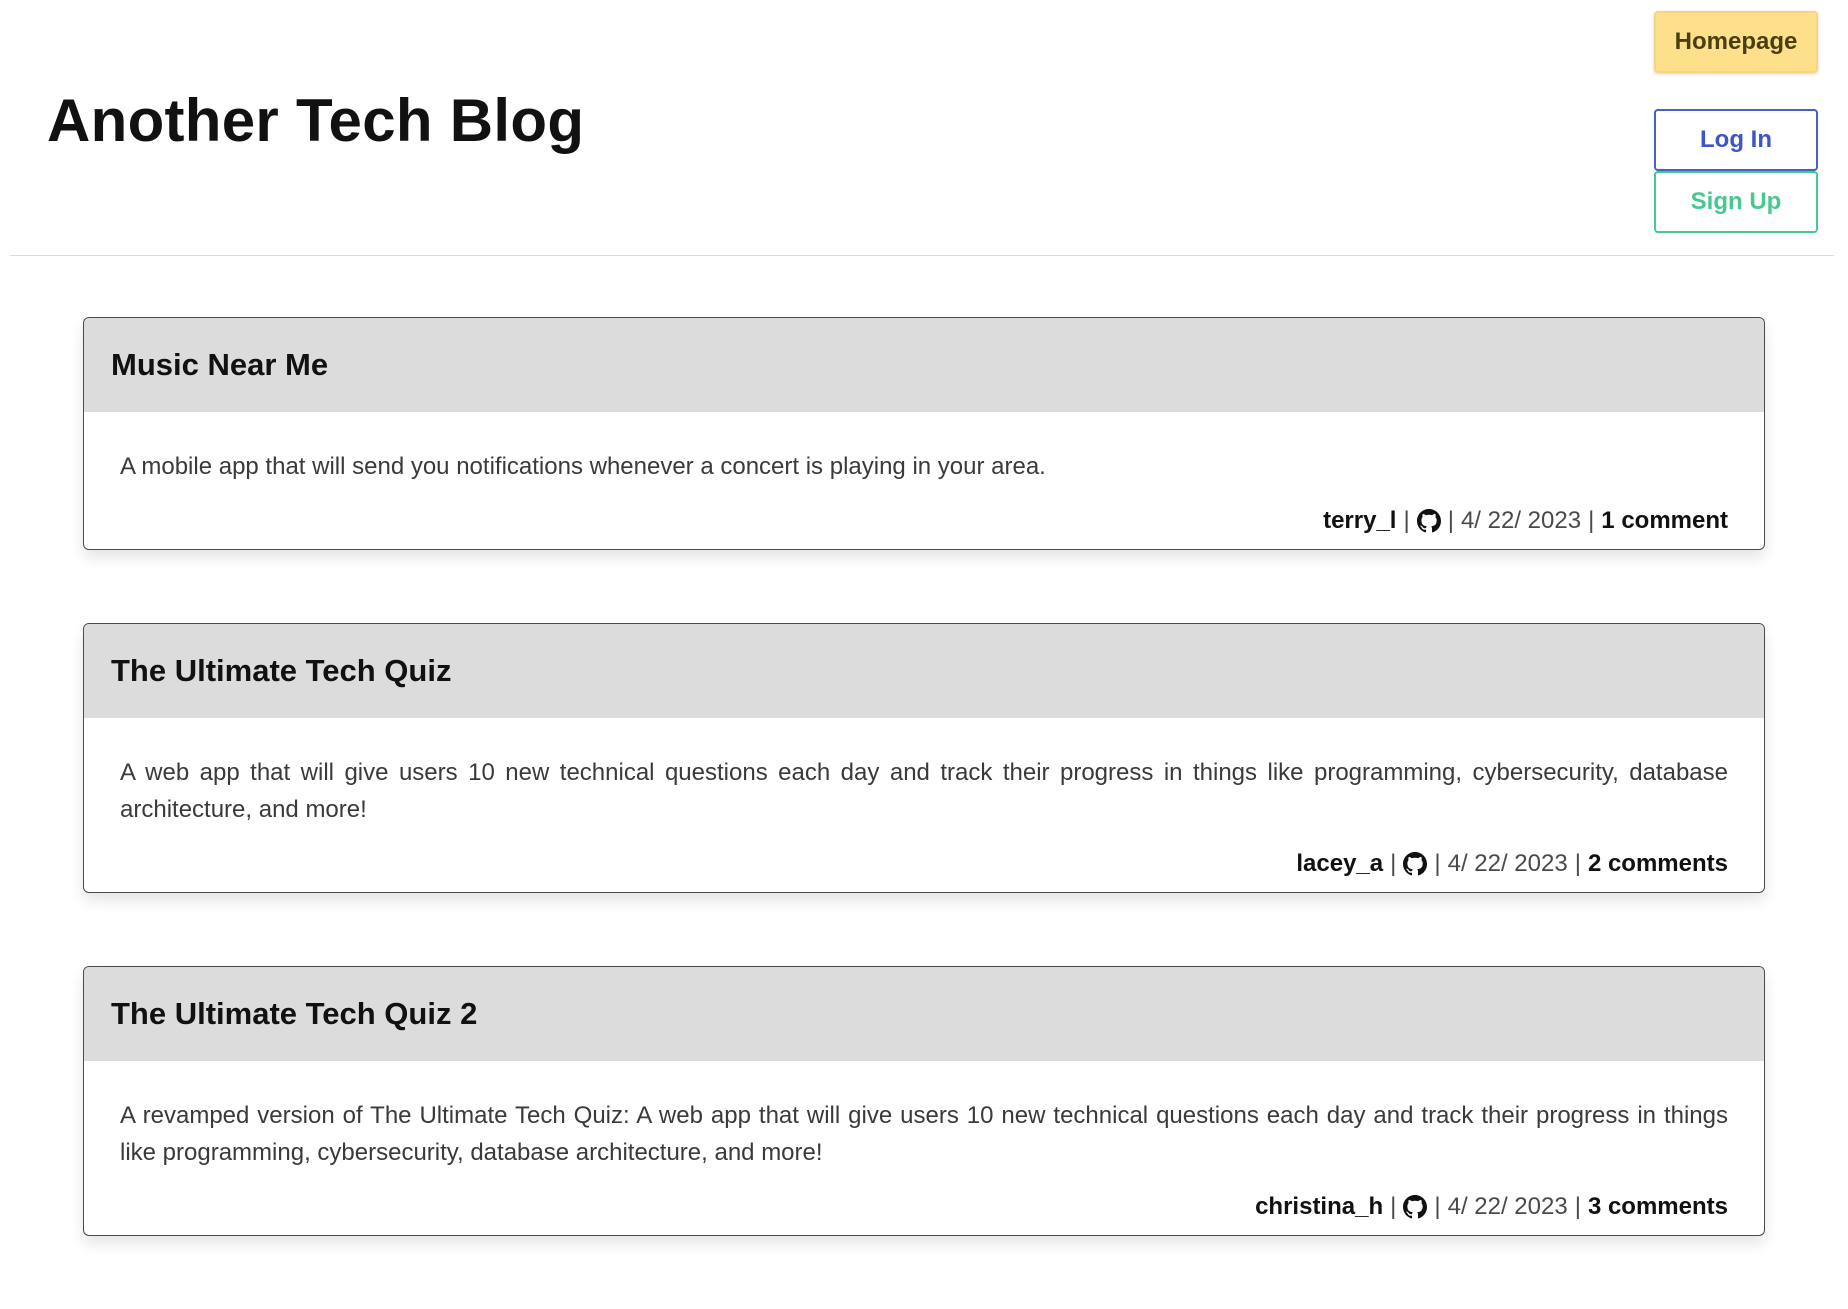  Describe the element at coordinates (924, 1014) in the screenshot. I see `post-title: The Ultimate Tech Quiz 2` at that location.